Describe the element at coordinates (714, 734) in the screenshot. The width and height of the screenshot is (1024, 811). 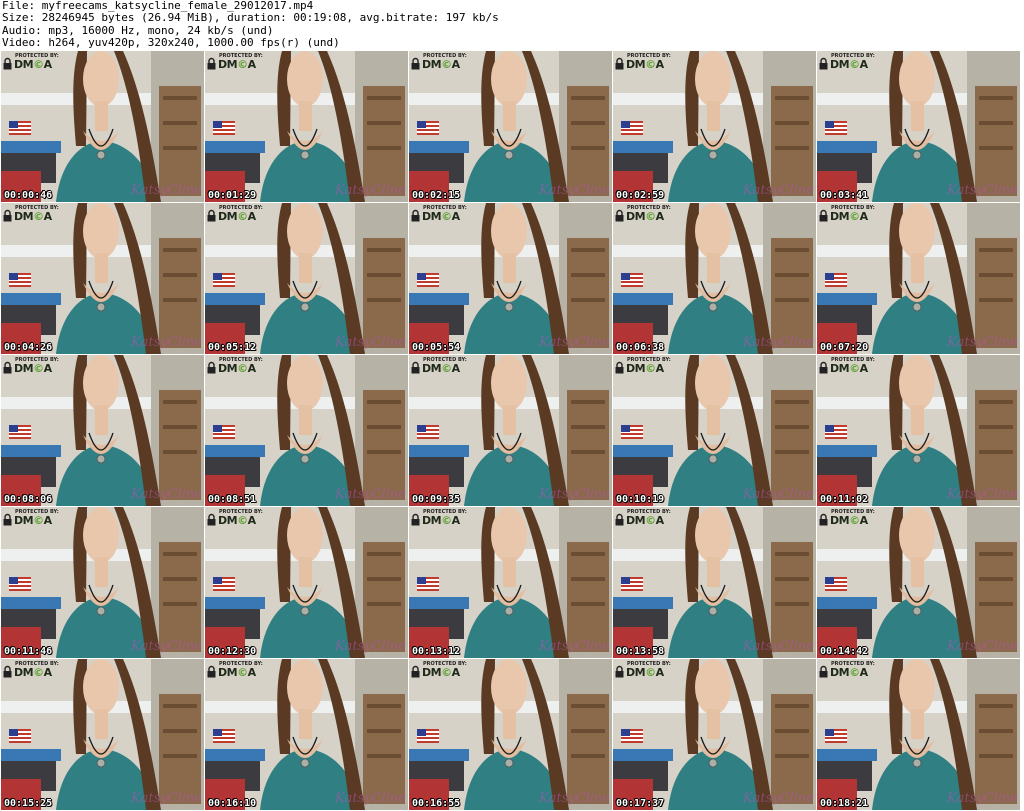
I see `thumbnail-24: PROTECTED BY: DM©A KatsyCline 00:17:37` at that location.